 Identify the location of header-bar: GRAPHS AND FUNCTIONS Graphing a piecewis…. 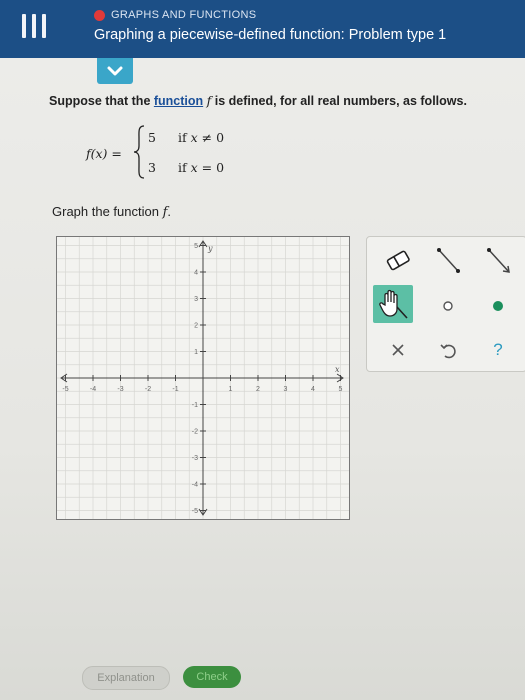
(262, 29).